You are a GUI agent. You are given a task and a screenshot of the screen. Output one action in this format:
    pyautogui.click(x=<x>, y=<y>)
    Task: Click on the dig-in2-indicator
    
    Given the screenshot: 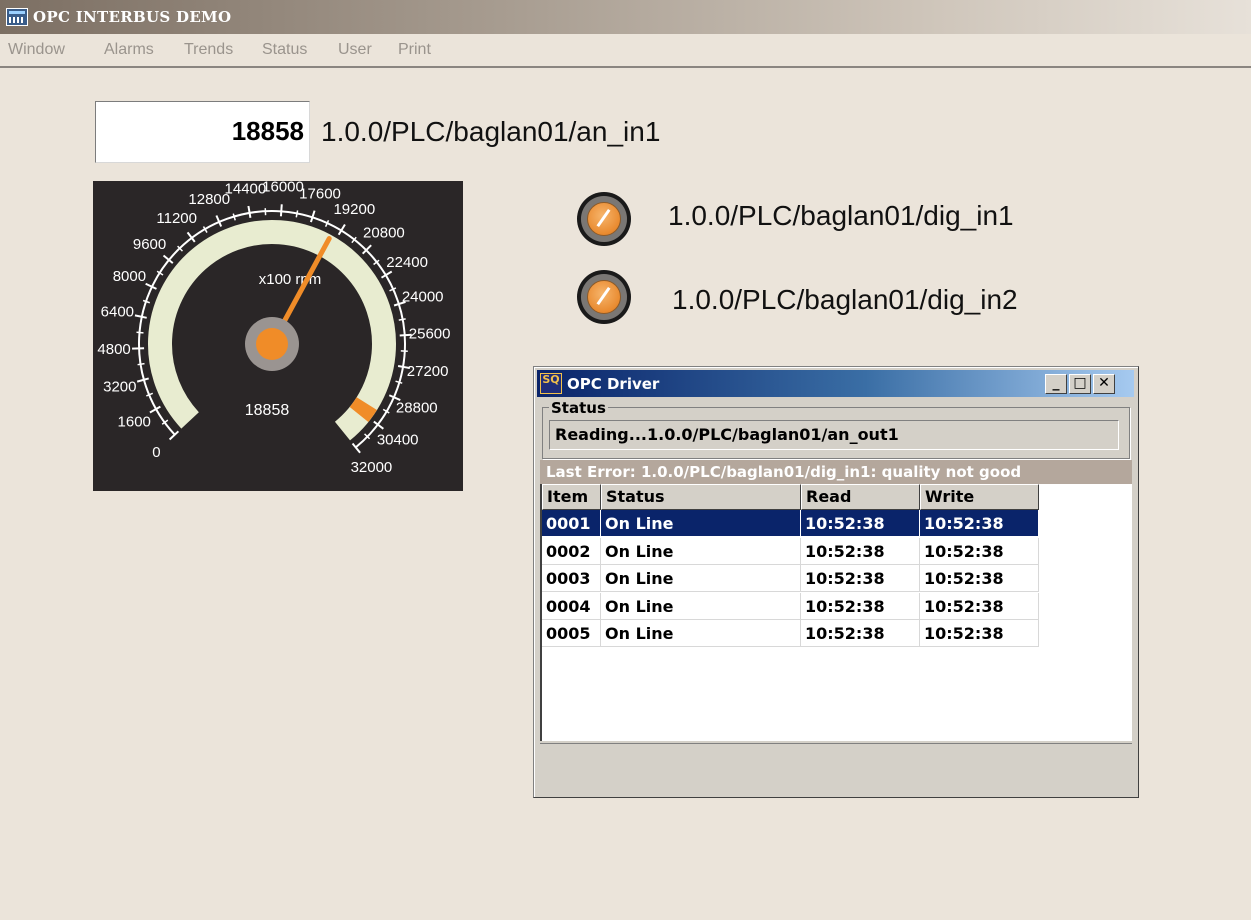 What is the action you would take?
    pyautogui.click(x=604, y=297)
    